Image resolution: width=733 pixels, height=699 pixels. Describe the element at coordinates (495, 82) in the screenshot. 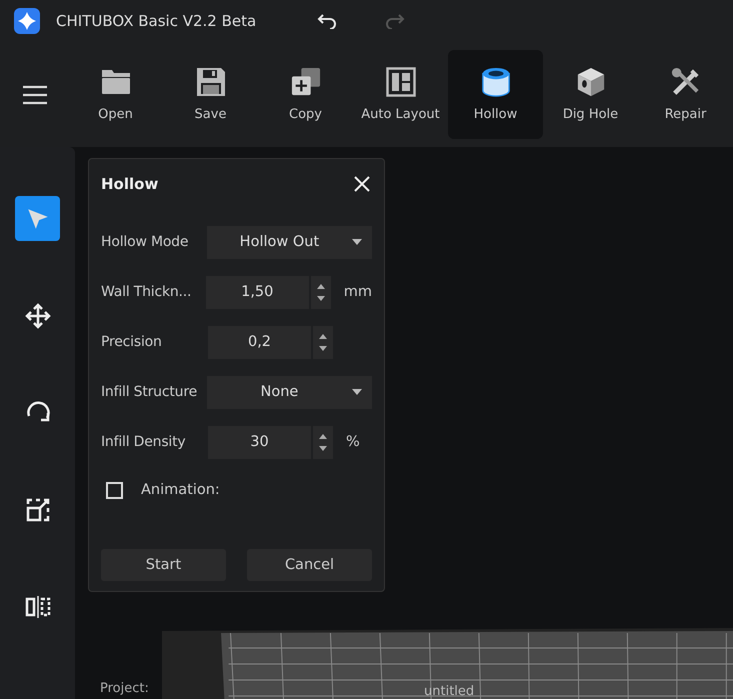

I see `cylinder-icon` at that location.